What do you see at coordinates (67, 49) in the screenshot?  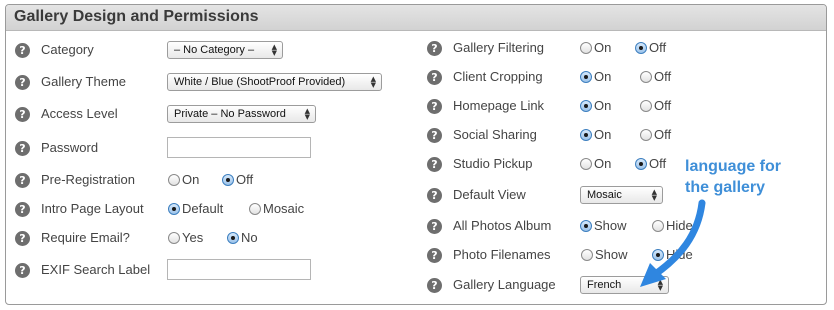 I see `category-label: Category` at bounding box center [67, 49].